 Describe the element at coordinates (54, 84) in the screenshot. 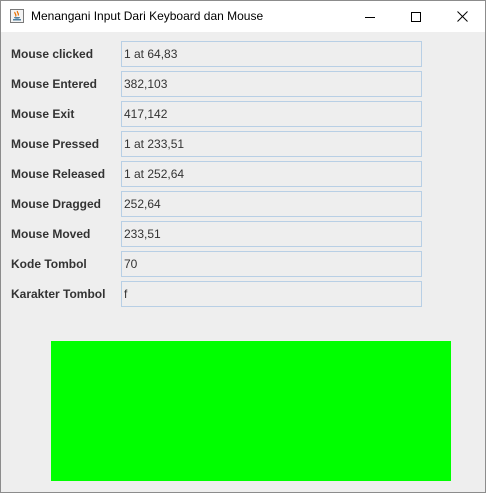

I see `mouse-entered-label: Mouse Entered` at that location.